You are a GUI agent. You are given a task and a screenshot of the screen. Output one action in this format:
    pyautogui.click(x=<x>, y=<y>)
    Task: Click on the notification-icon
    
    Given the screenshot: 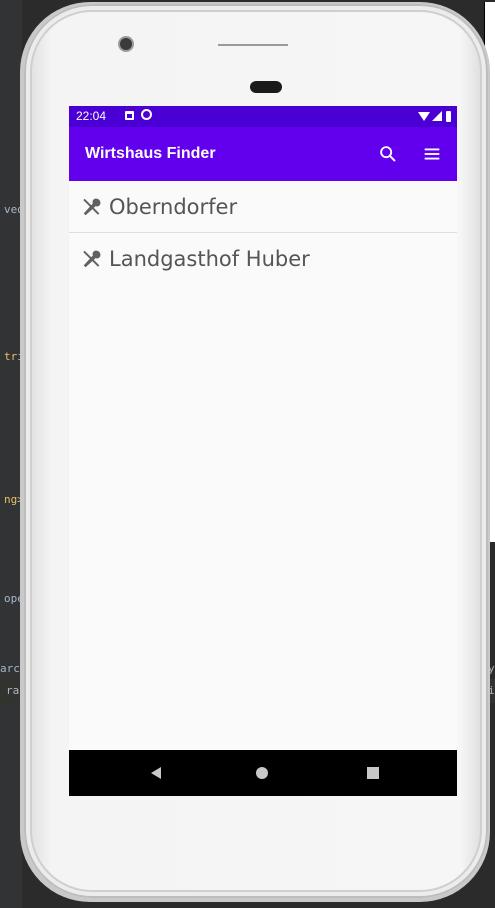 What is the action you would take?
    pyautogui.click(x=129, y=115)
    